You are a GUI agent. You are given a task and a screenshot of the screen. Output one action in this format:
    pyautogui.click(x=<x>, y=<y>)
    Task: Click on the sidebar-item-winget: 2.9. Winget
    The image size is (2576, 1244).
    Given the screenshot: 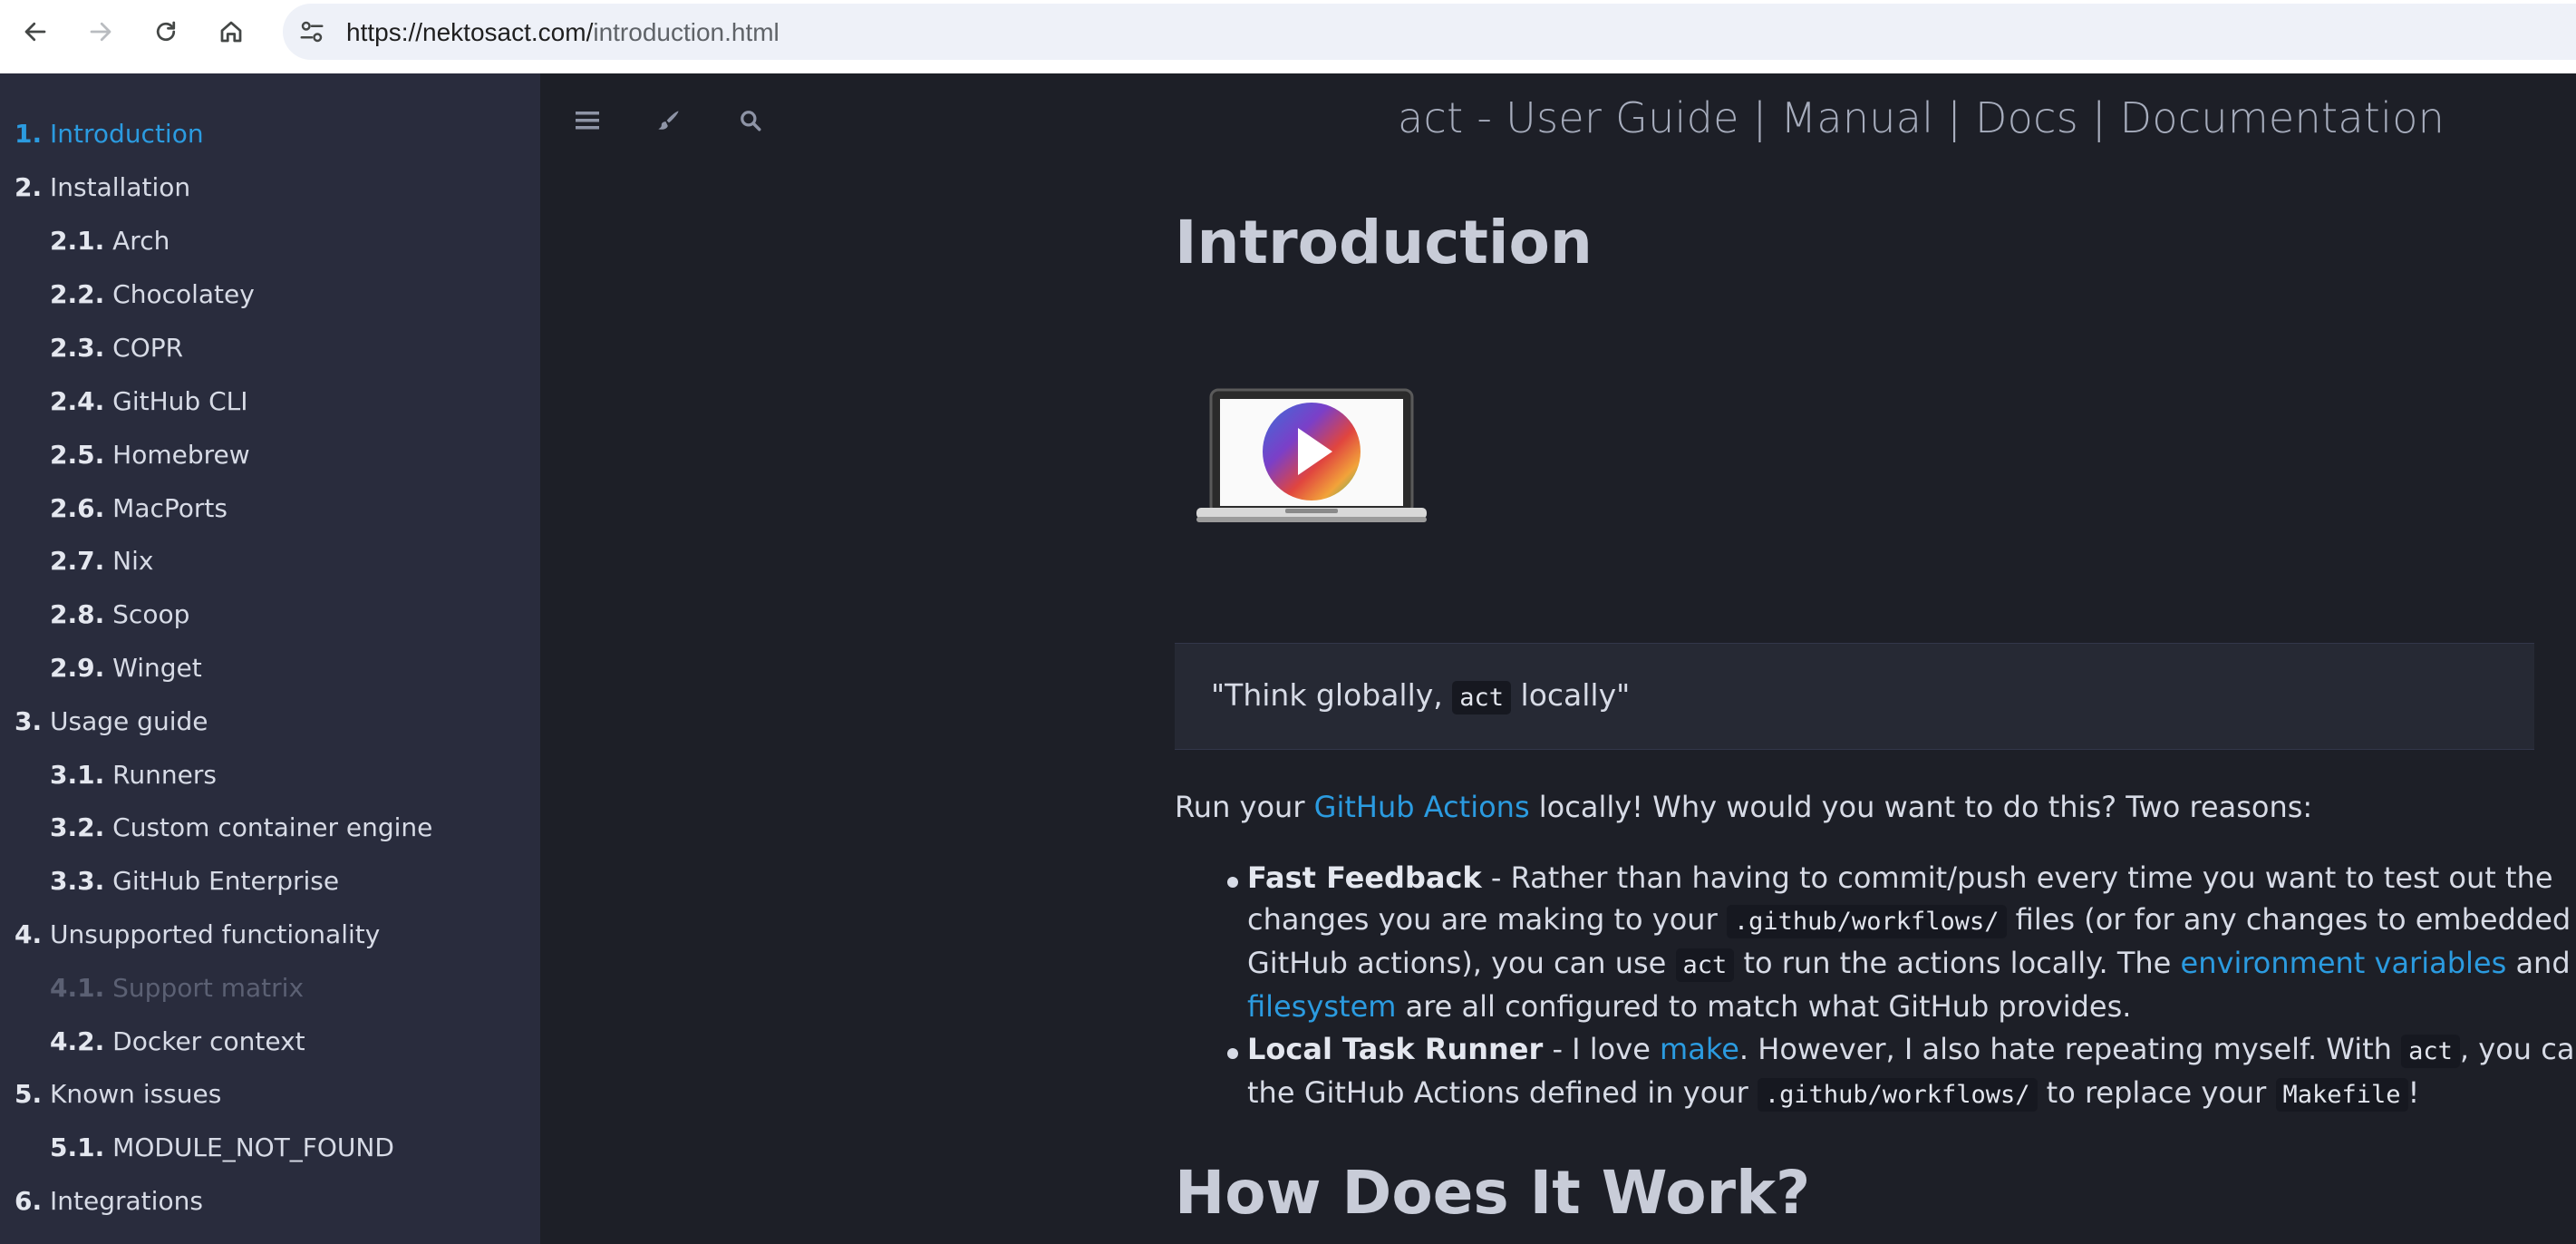 What is the action you would take?
    pyautogui.click(x=126, y=668)
    